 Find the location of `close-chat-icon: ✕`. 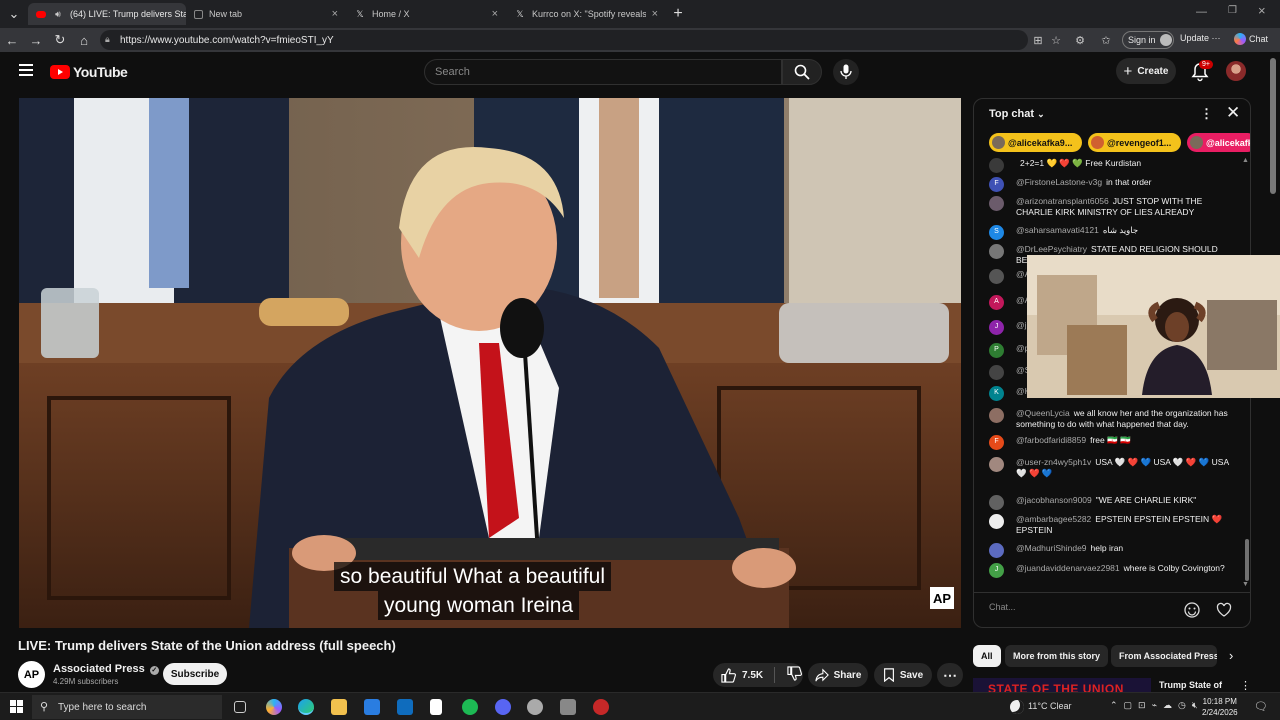

close-chat-icon: ✕ is located at coordinates (1233, 113).